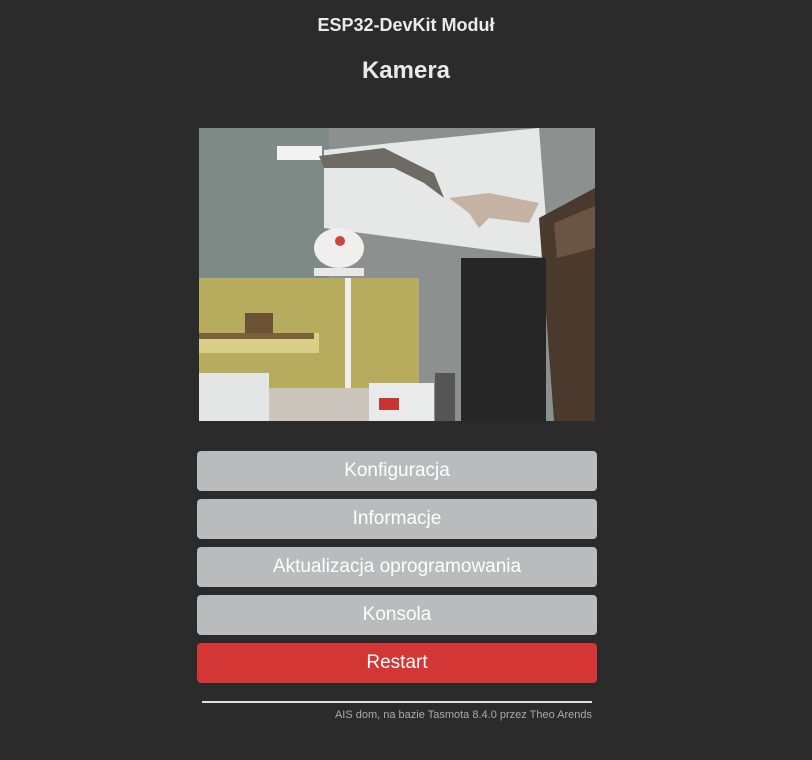 This screenshot has width=812, height=760. I want to click on footer-divider, so click(397, 702).